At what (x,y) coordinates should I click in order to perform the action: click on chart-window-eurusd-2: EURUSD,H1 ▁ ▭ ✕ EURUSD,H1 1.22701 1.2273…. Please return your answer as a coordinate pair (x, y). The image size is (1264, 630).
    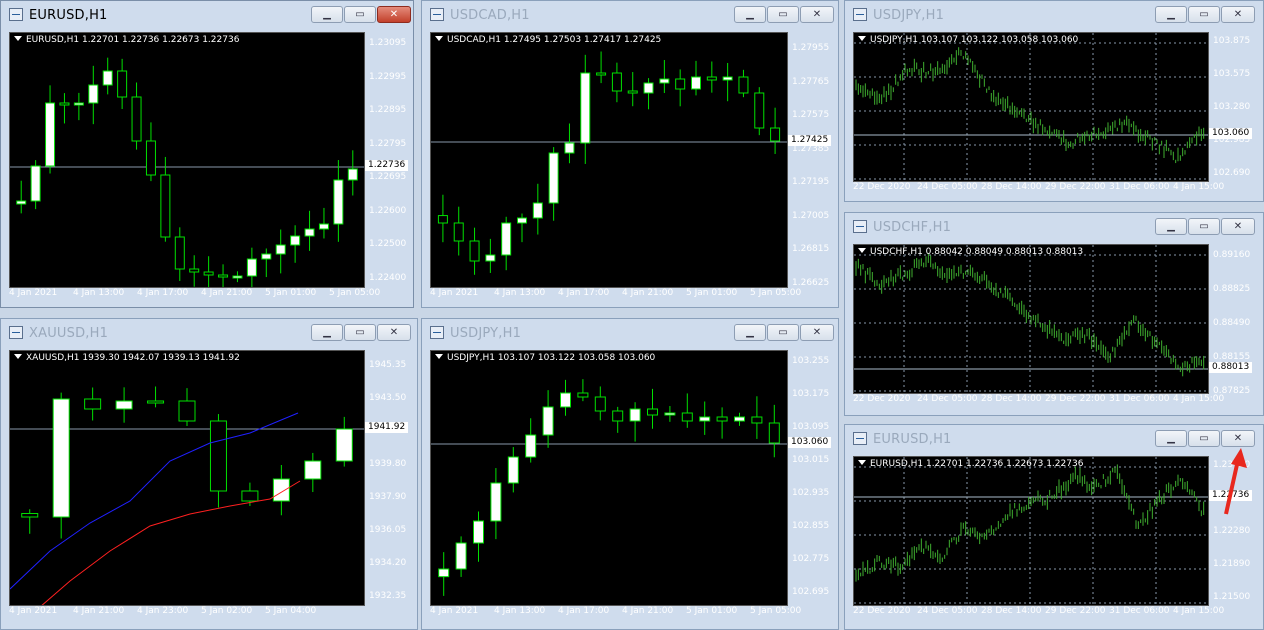
    Looking at the image, I should click on (1054, 527).